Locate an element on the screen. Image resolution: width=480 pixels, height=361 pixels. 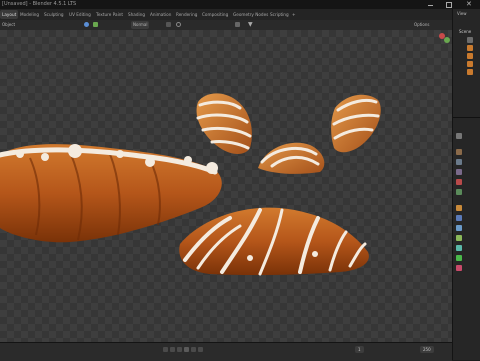
render-properties-icon is located at coordinates (459, 152).